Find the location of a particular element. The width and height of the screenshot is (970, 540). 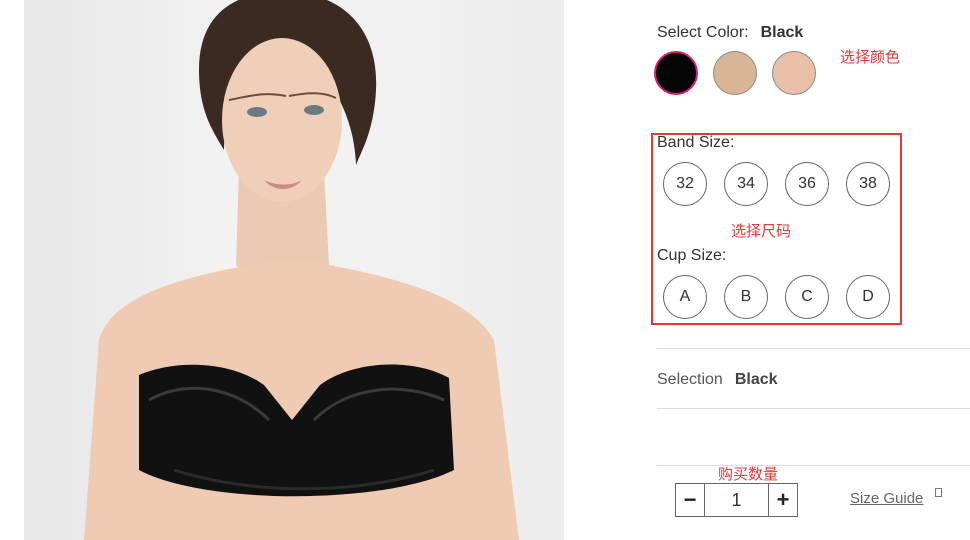

quantity-decrement-button: − is located at coordinates (690, 500).